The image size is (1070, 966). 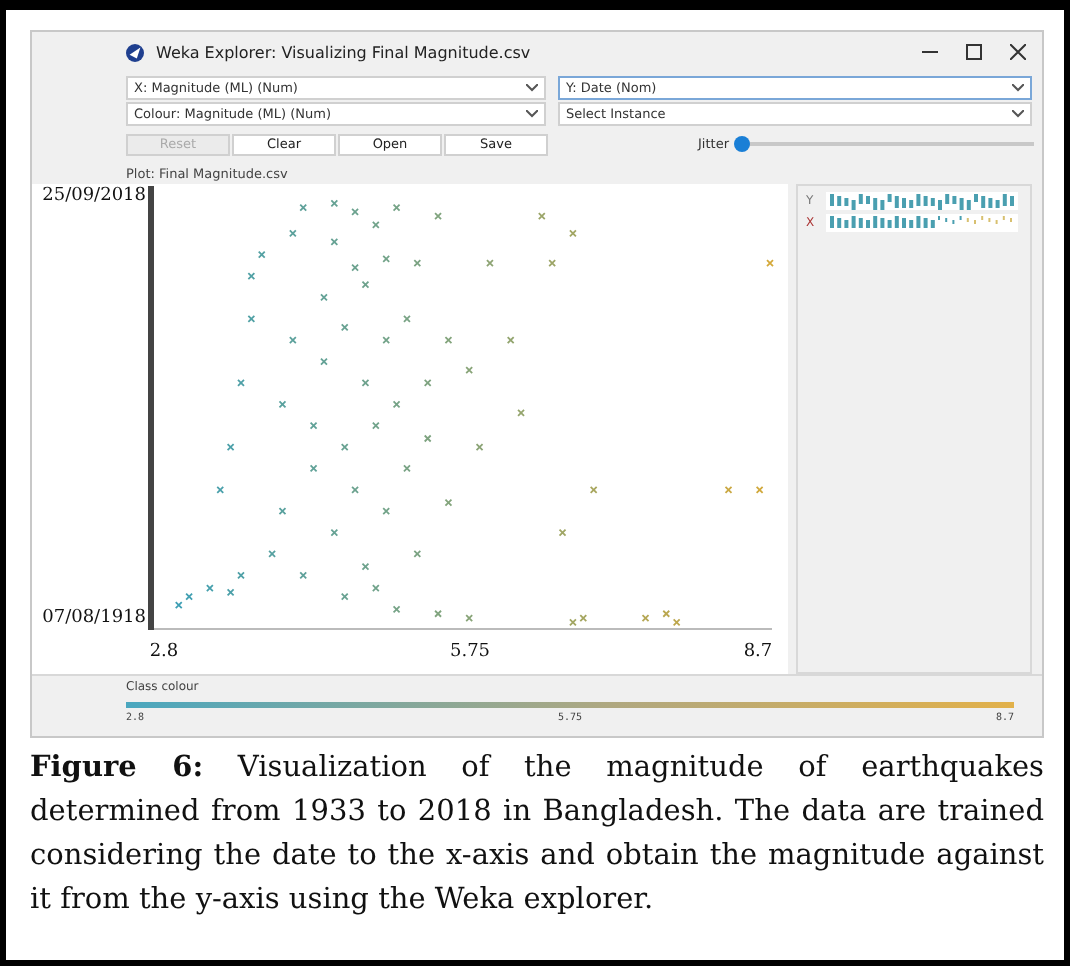 I want to click on maximize-icon, so click(x=974, y=52).